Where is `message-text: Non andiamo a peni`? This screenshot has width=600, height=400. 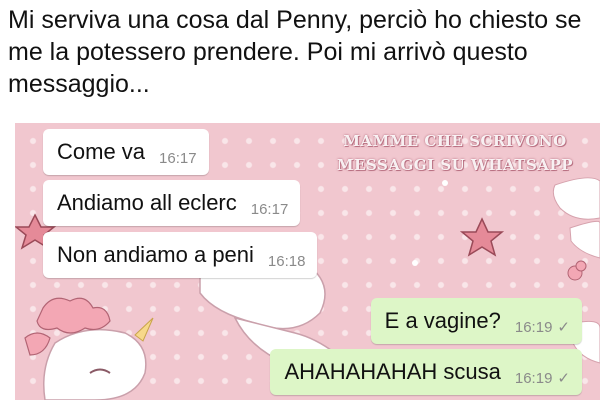
message-text: Non andiamo a peni is located at coordinates (155, 254).